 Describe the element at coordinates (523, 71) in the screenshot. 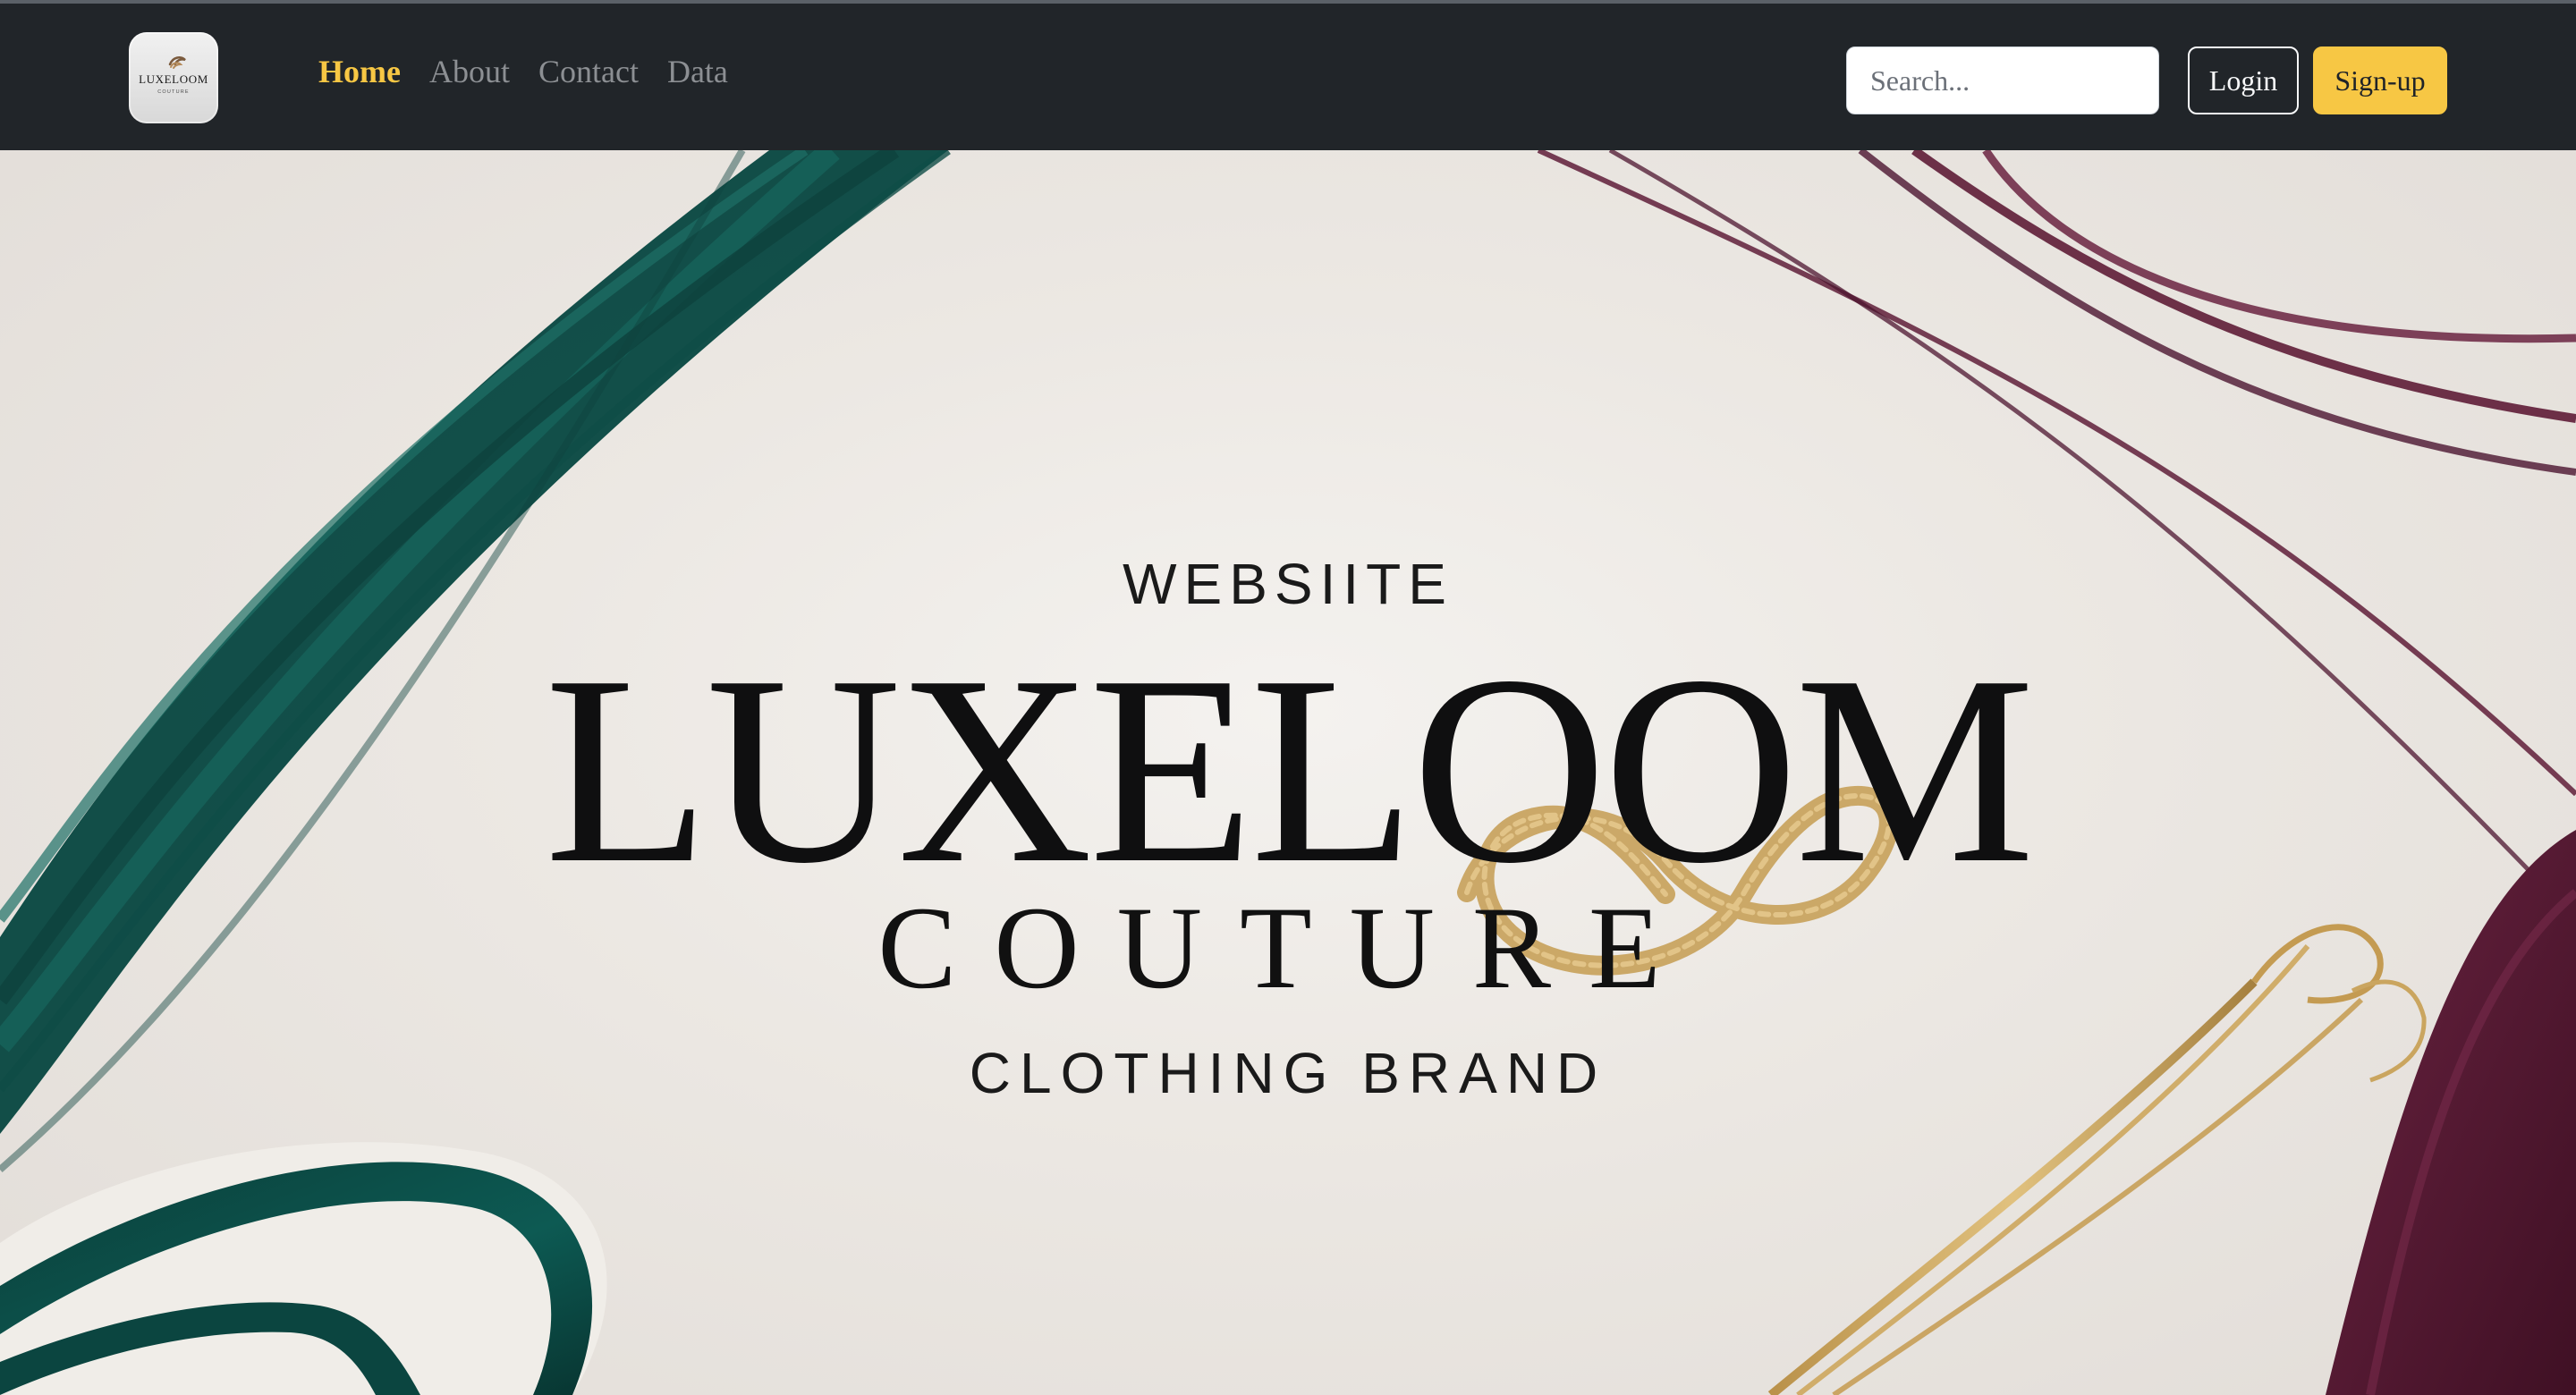

I see `main-nav: Home About Contact Data` at that location.